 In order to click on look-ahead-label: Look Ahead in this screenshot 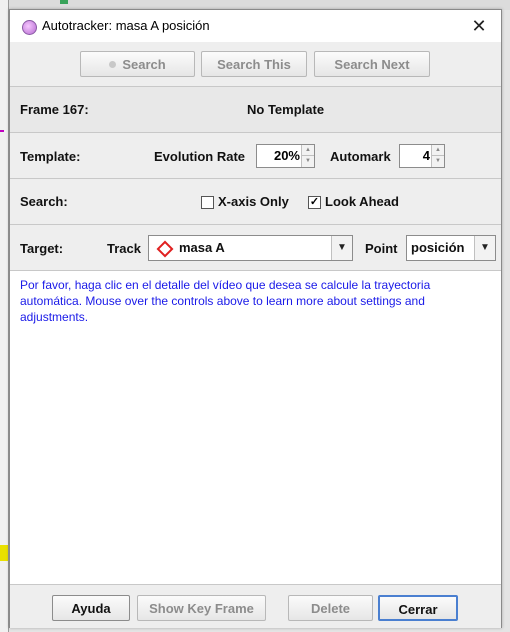, I will do `click(362, 201)`.